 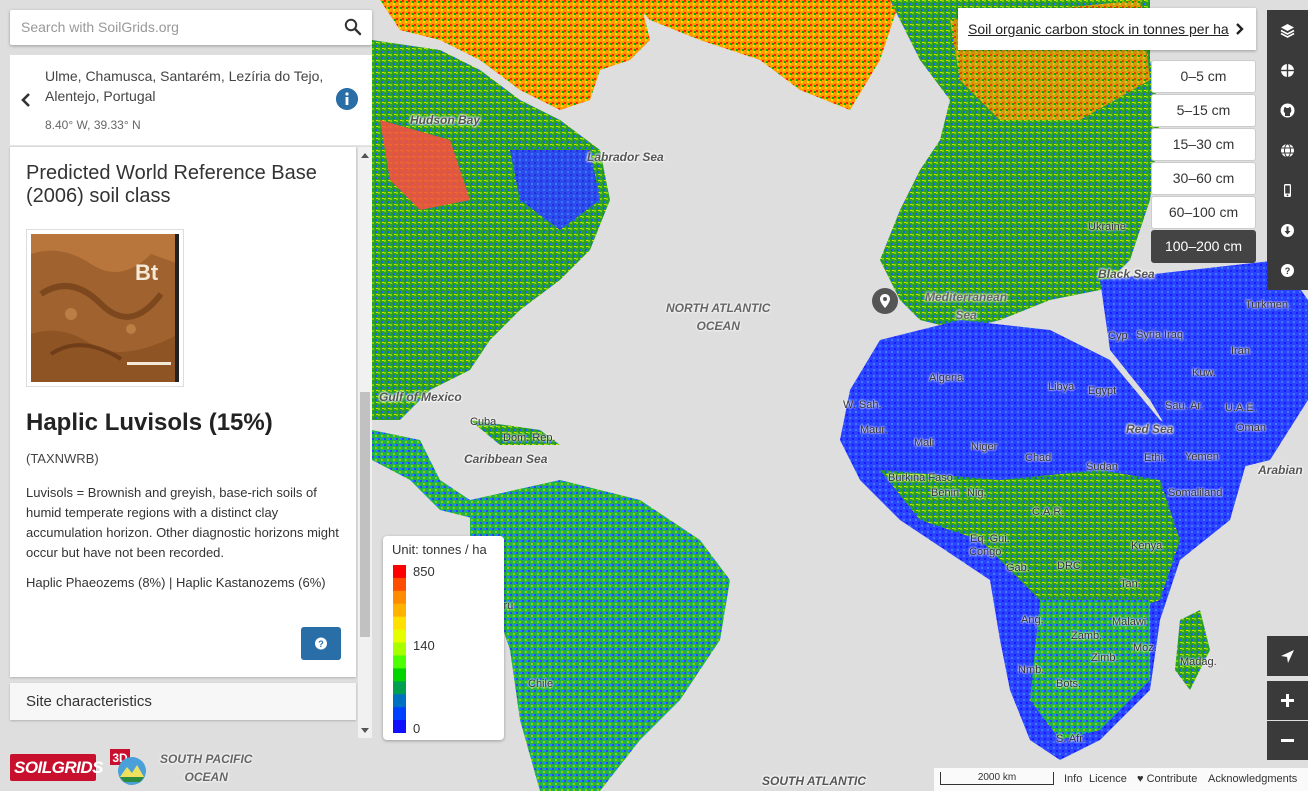 I want to click on acknowledgments-link: Acknowledgments, so click(x=1252, y=779).